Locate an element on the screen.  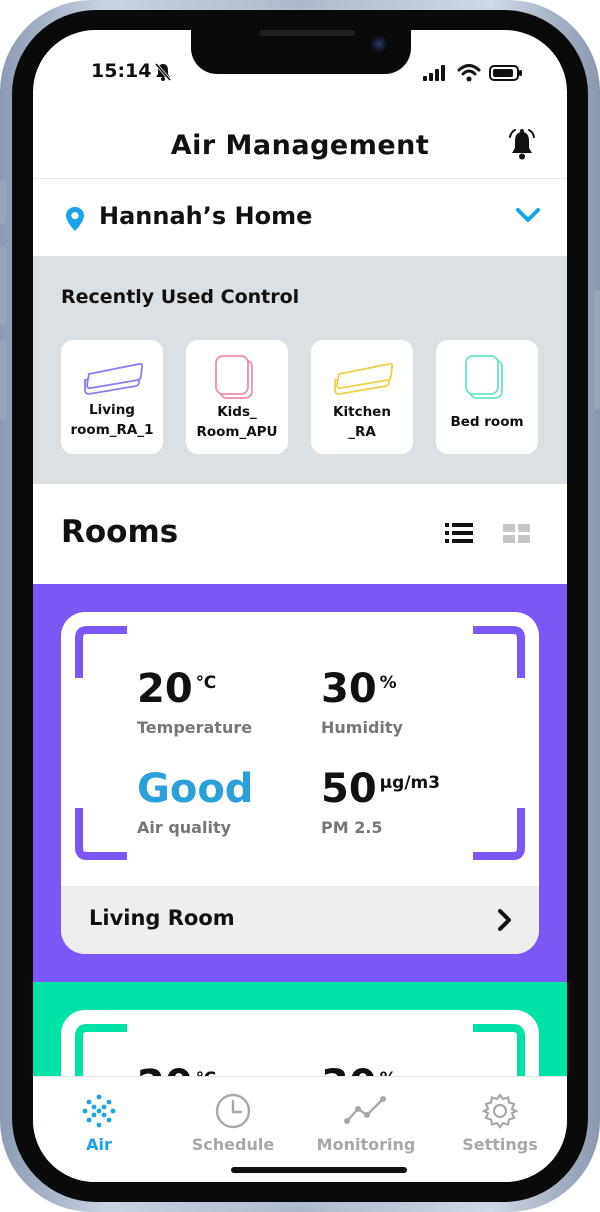
temperature-label: Temperature is located at coordinates (195, 727).